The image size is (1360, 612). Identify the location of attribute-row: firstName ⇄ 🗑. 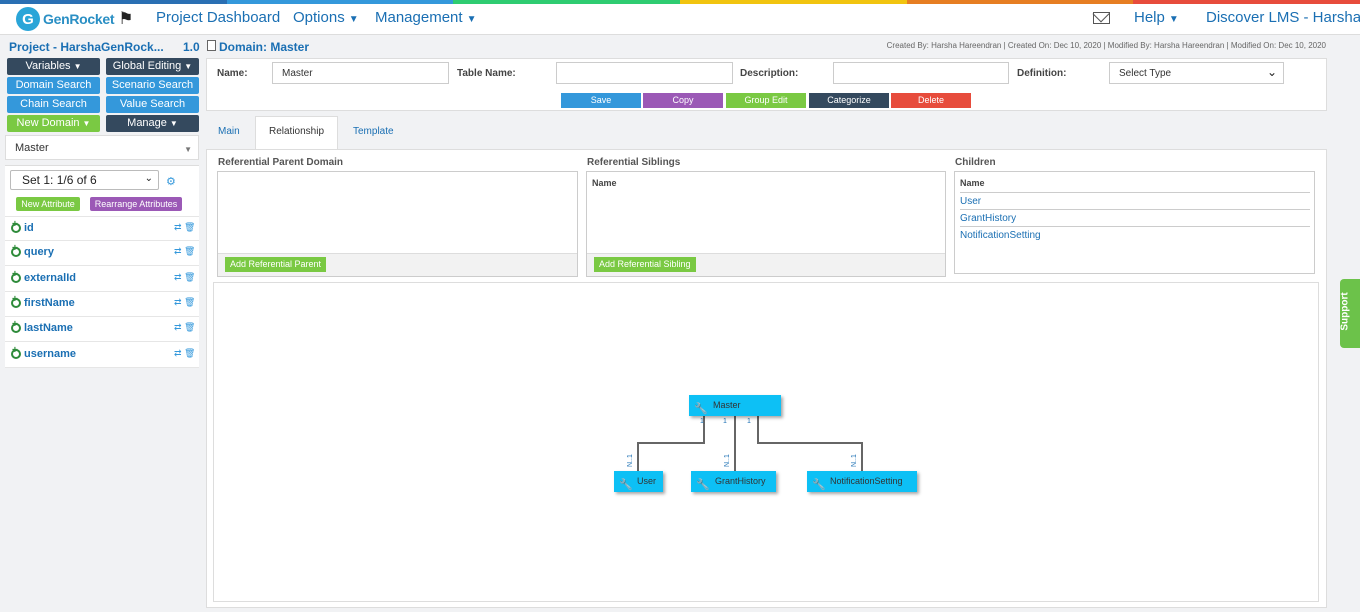
(102, 304).